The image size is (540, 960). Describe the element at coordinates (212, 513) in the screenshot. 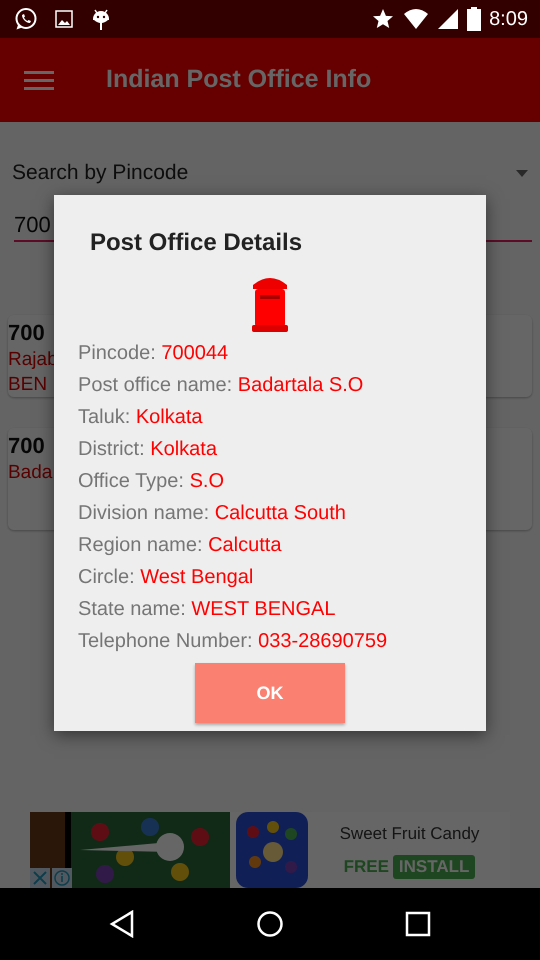

I see `detail-row-text: Division name: Calcutta South` at that location.